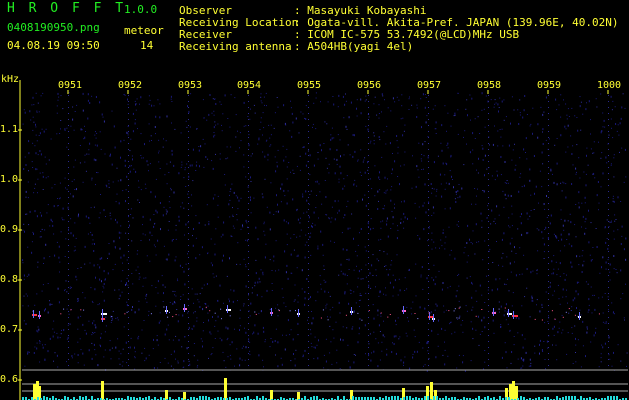 The width and height of the screenshot is (629, 400). What do you see at coordinates (249, 85) in the screenshot?
I see `time-tick-0954: 0954` at bounding box center [249, 85].